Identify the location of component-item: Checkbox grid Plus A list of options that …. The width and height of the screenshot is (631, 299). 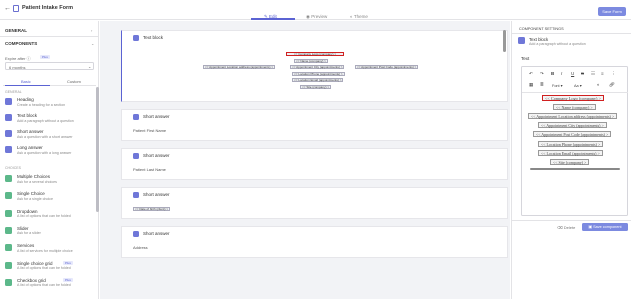
(50, 284).